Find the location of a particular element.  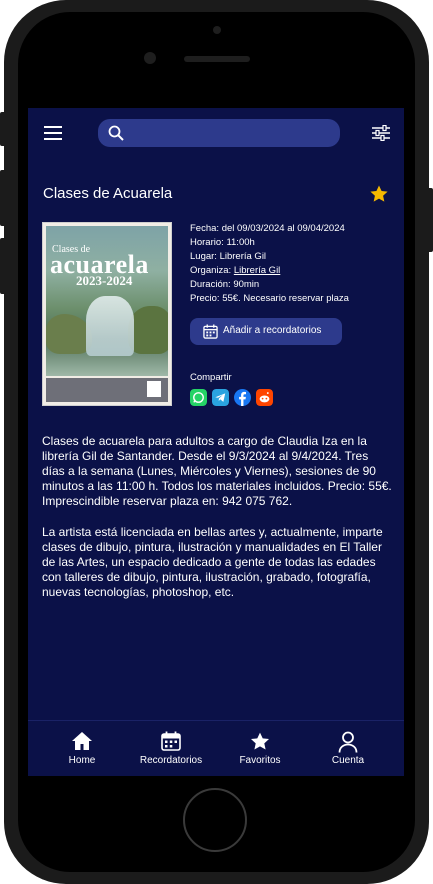

facebook-icon is located at coordinates (242, 397).